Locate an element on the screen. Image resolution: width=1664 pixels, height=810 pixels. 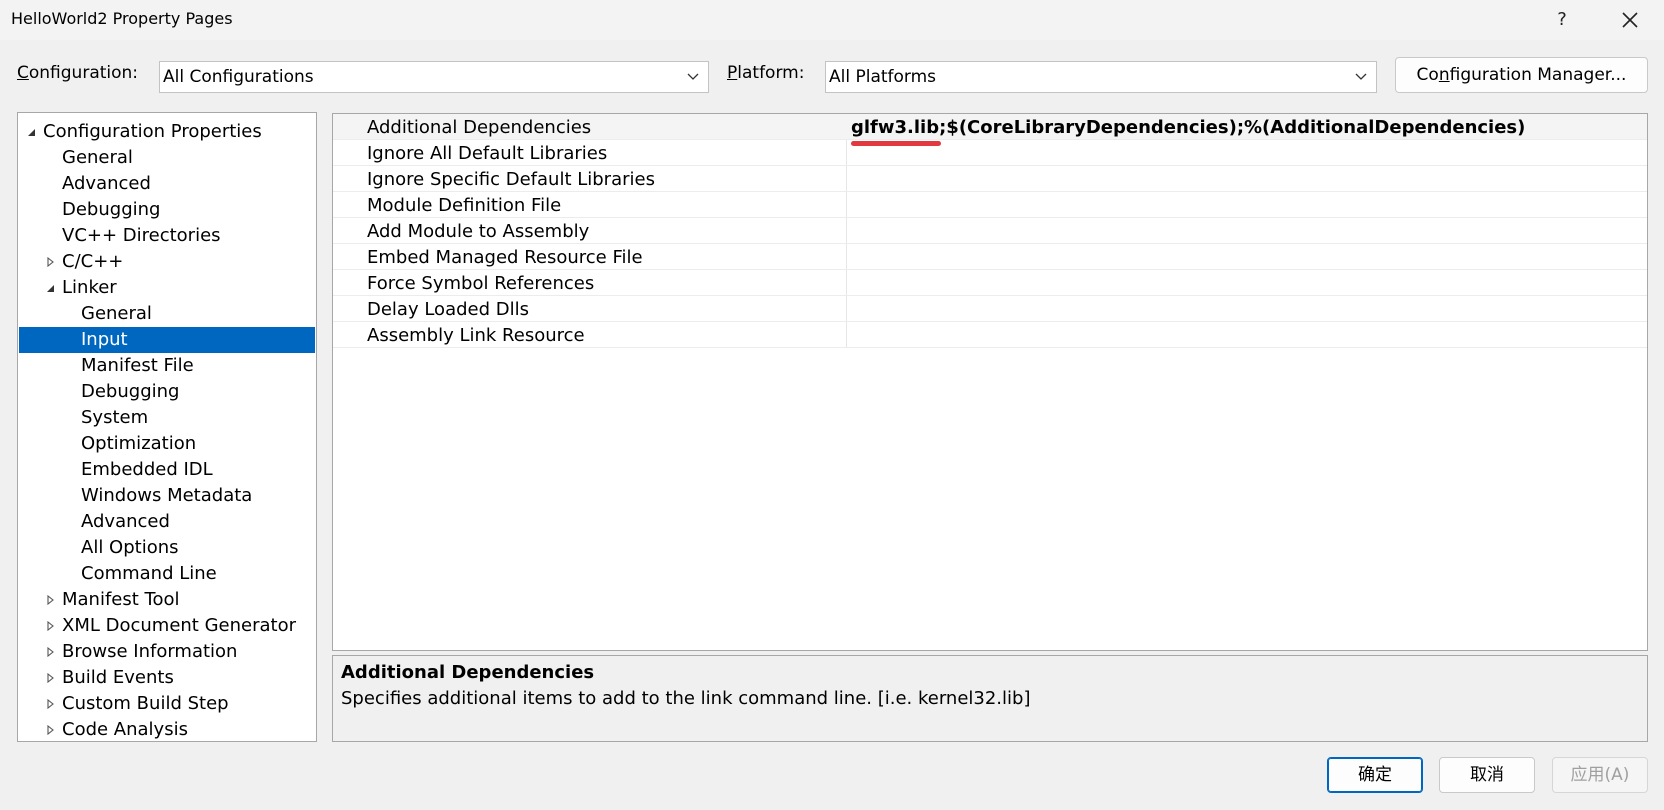
platform-value: All Platforms is located at coordinates (883, 77).